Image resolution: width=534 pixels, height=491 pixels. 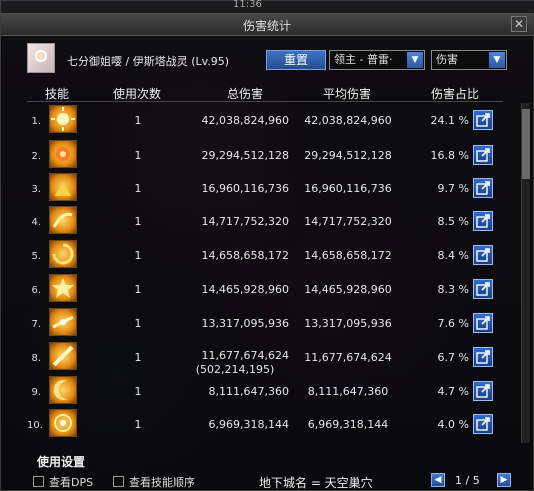 I want to click on show-dps-label: 查看DPS, so click(x=71, y=482).